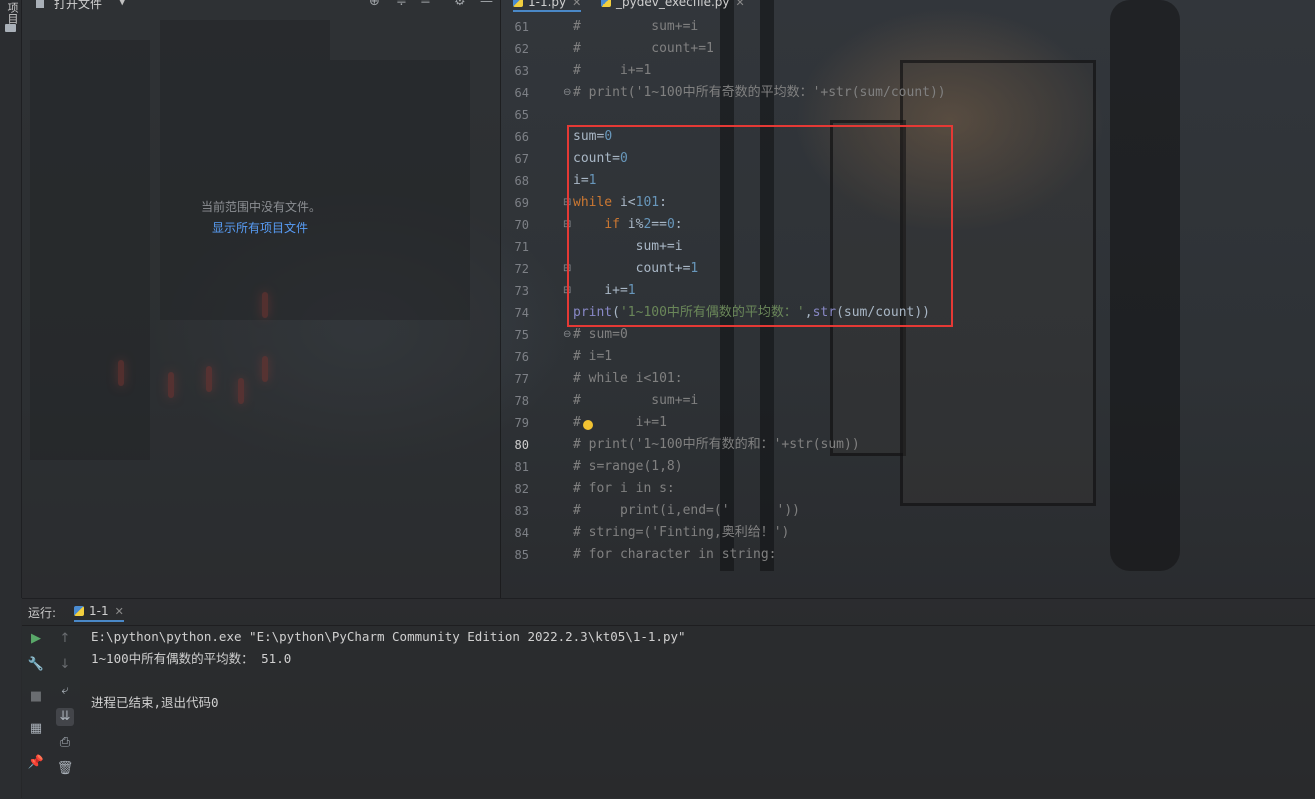 The image size is (1315, 799). Describe the element at coordinates (36, 729) in the screenshot. I see `layout-icon: ▦` at that location.